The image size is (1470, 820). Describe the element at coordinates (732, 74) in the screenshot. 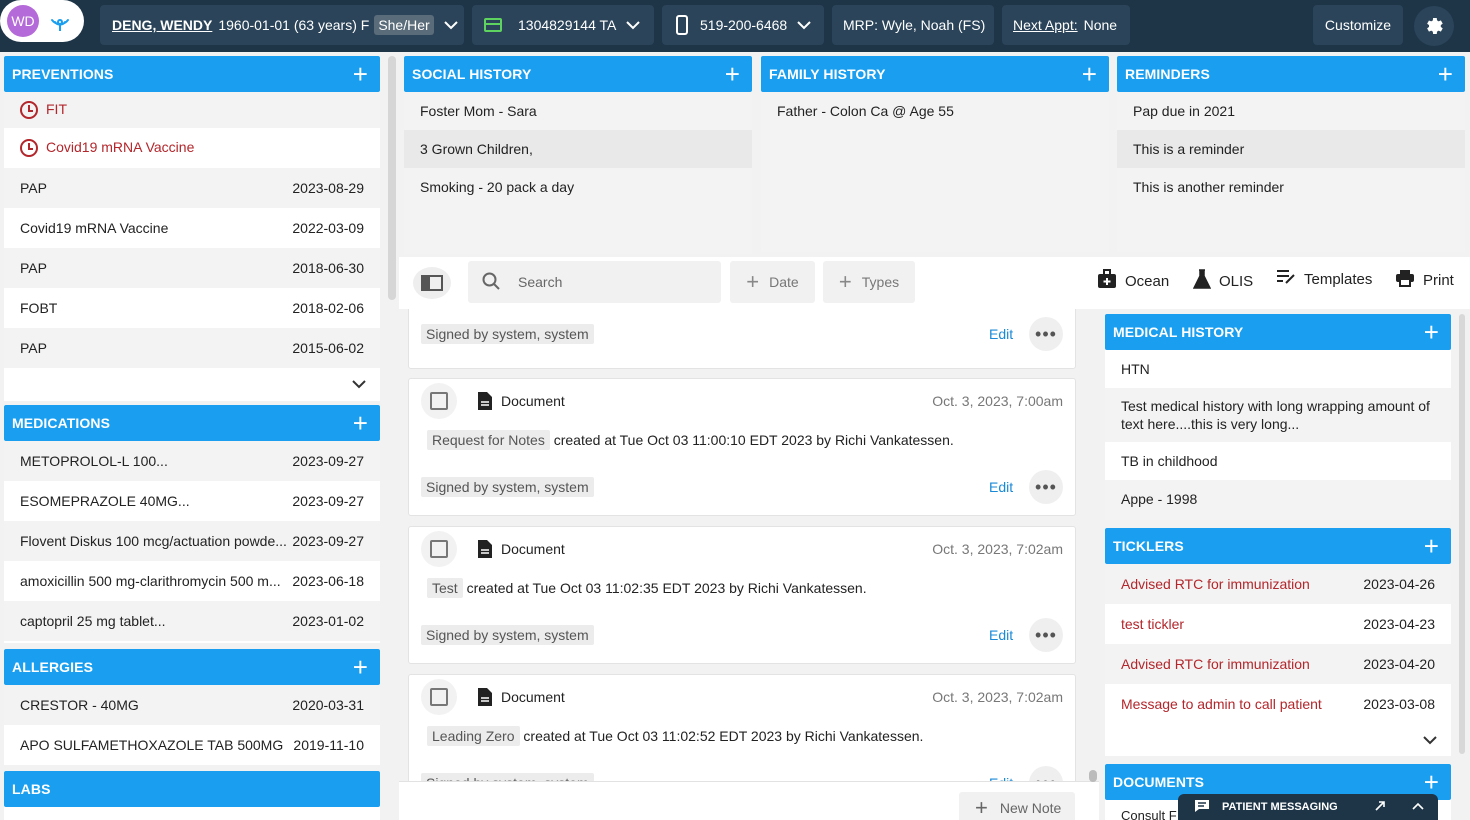

I see `add-social-history-button: +` at that location.